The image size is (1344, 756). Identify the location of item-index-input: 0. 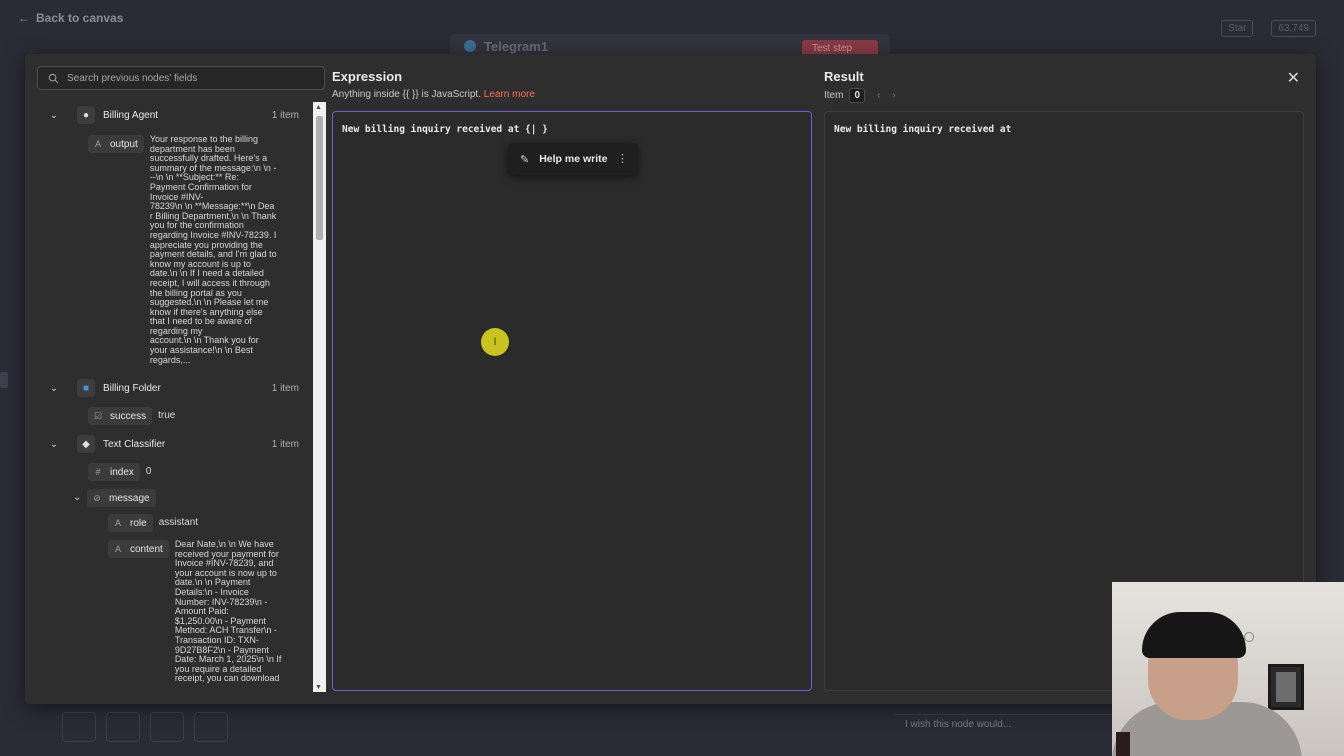
(857, 95).